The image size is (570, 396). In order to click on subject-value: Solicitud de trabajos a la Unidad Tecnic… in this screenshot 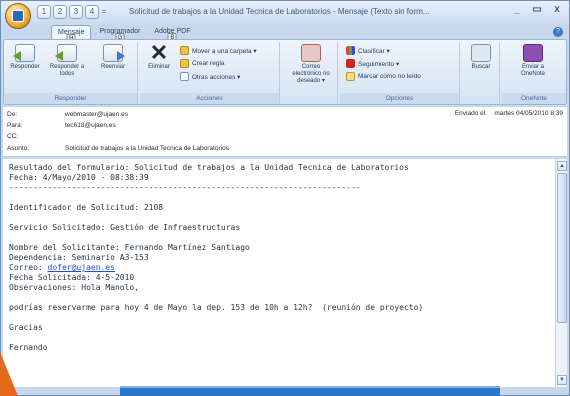, I will do `click(147, 148)`.